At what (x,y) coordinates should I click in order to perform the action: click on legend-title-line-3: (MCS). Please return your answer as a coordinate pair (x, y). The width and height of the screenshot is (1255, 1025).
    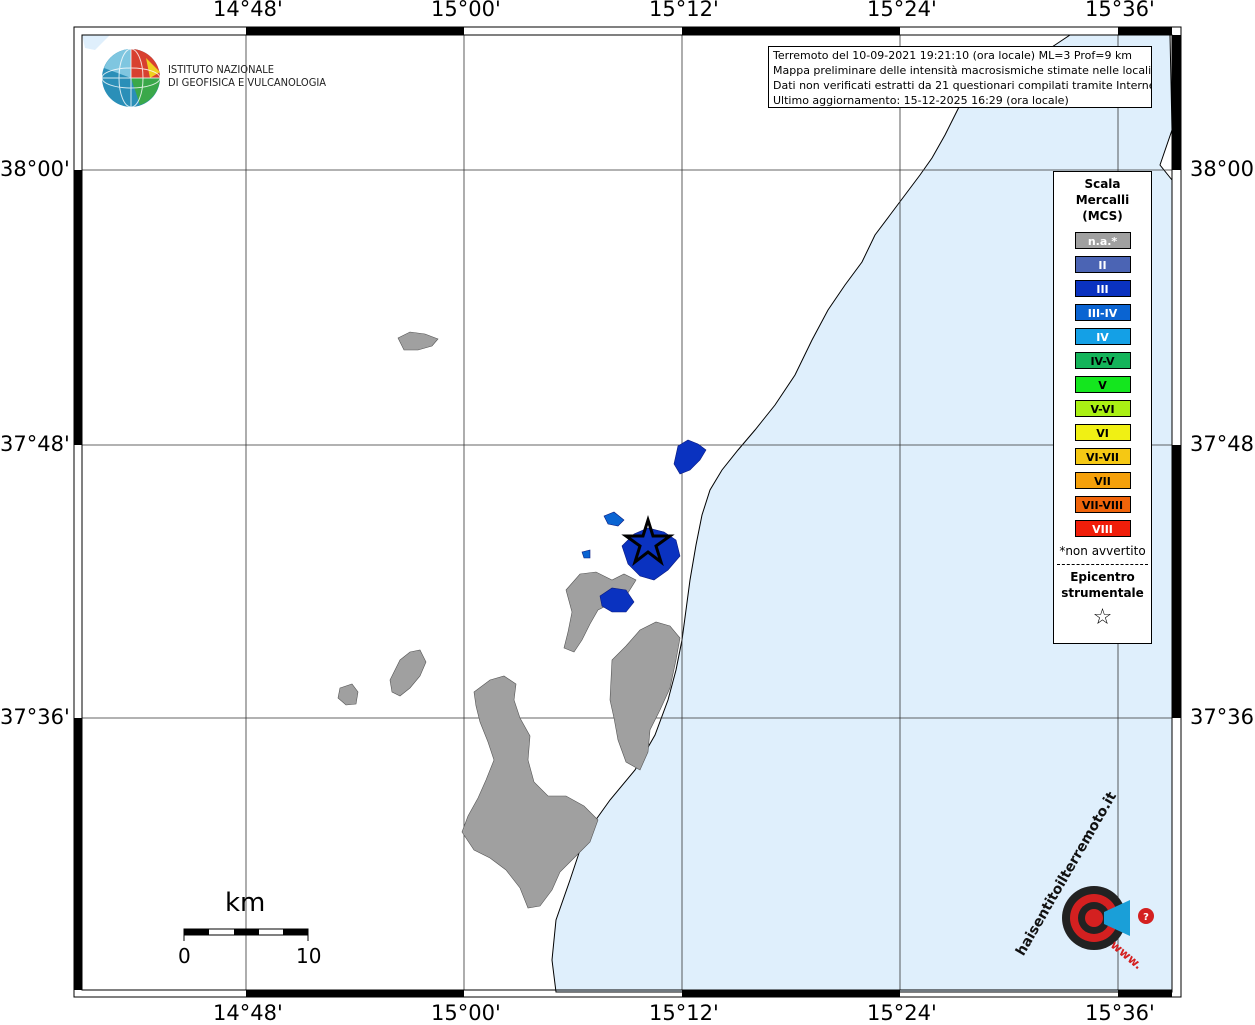
    Looking at the image, I should click on (1102, 216).